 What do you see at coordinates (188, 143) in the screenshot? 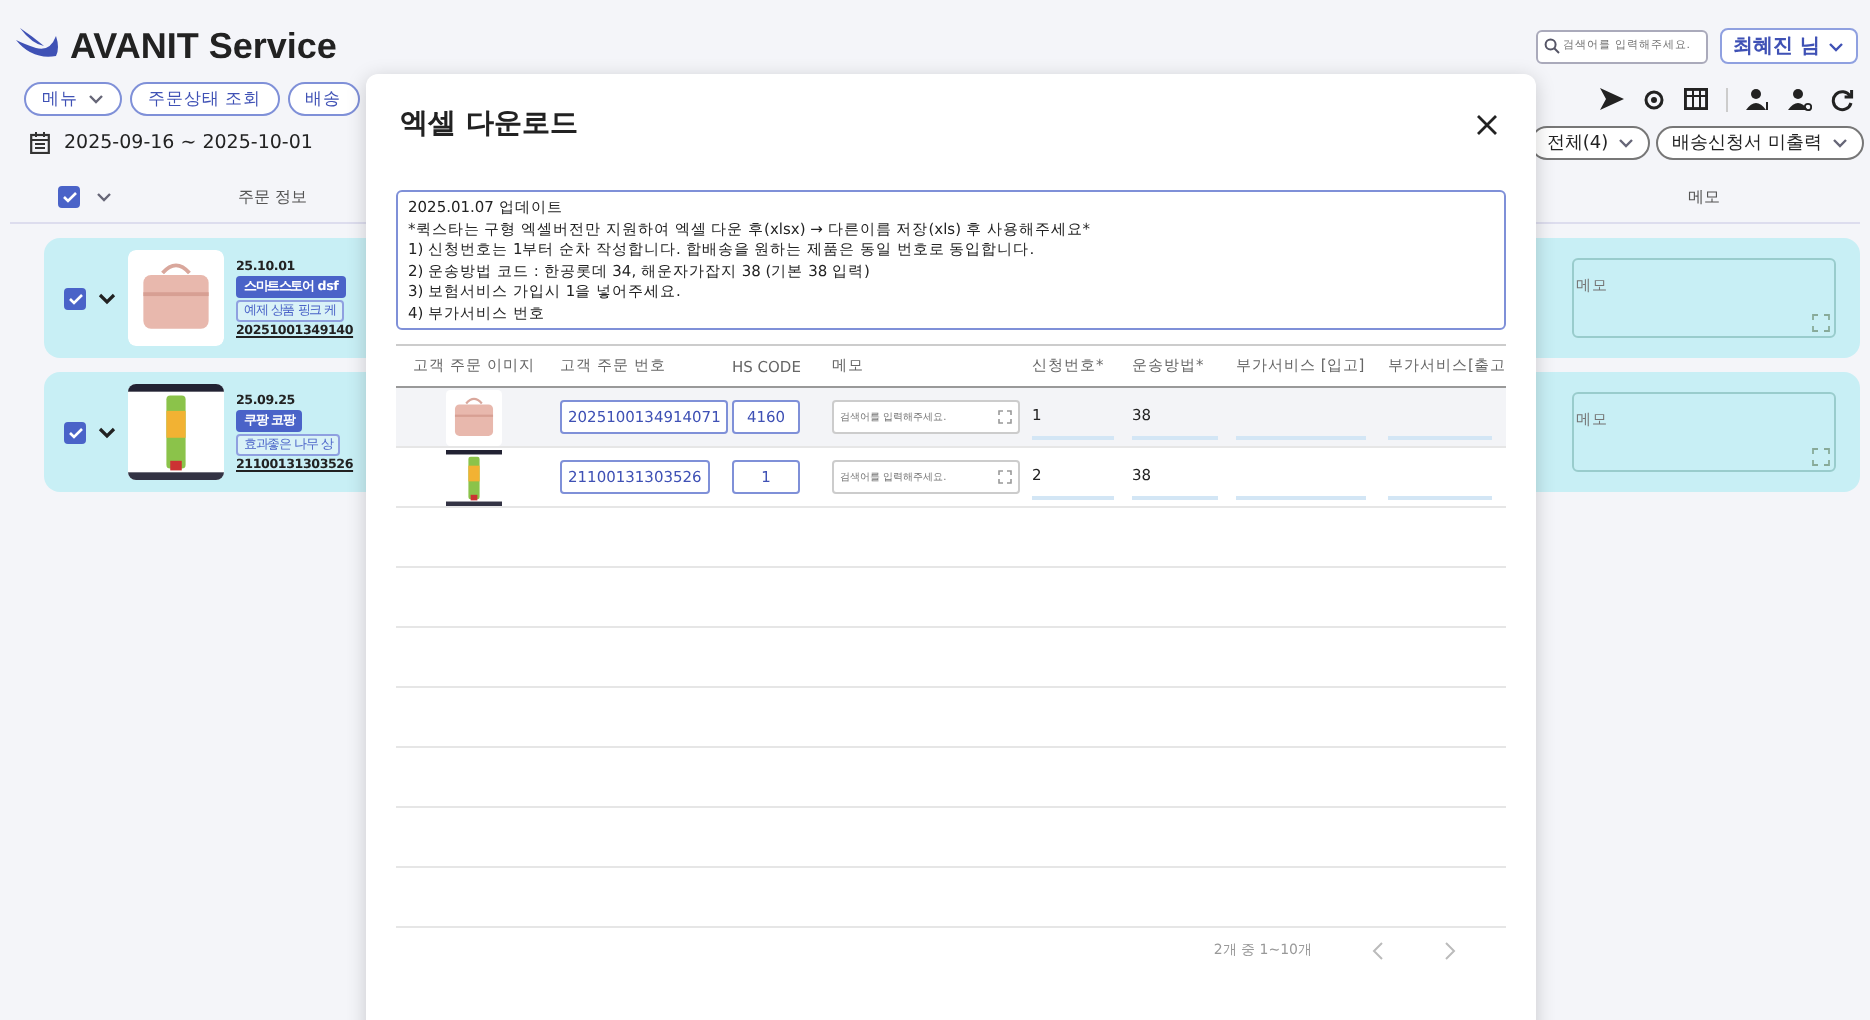
I see `date-range: 2025-09-16 ~ 2025-10-01` at bounding box center [188, 143].